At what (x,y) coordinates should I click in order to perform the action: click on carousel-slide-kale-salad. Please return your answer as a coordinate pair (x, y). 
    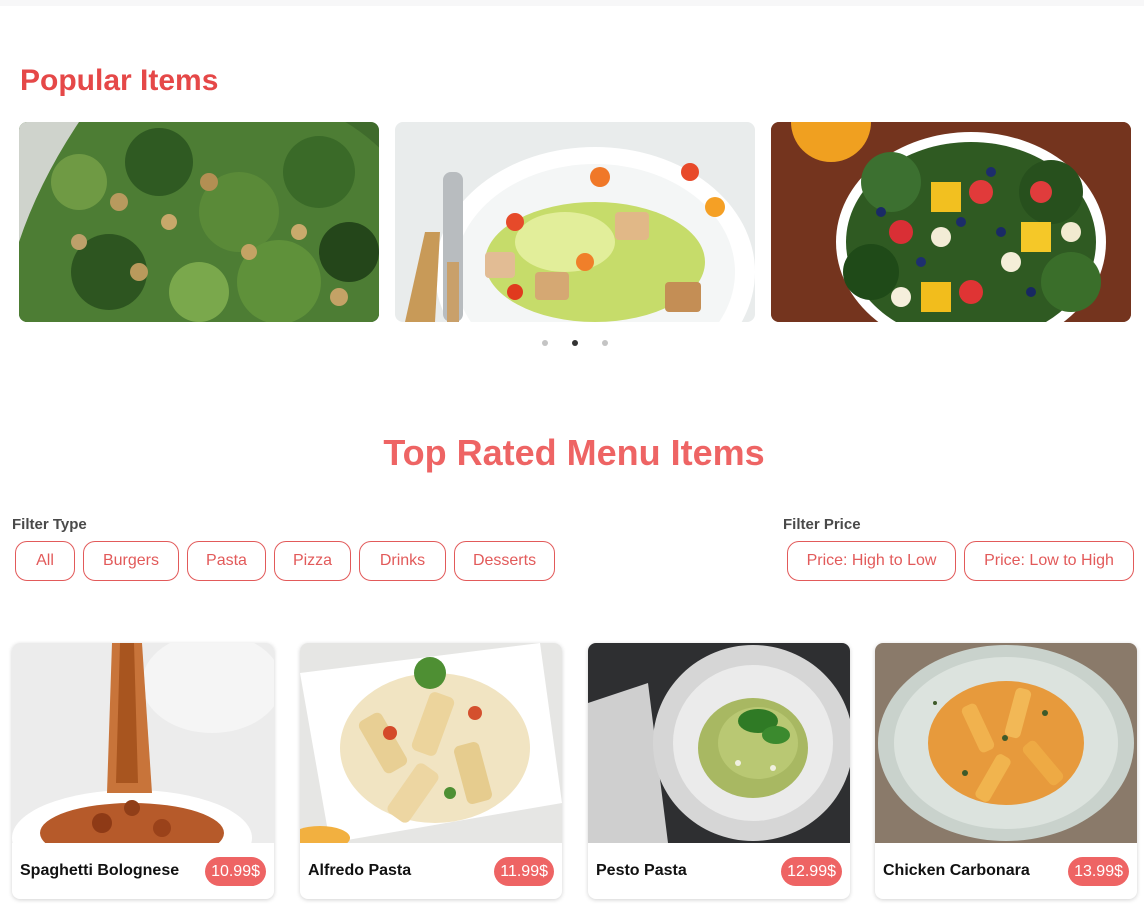
    Looking at the image, I should click on (199, 222).